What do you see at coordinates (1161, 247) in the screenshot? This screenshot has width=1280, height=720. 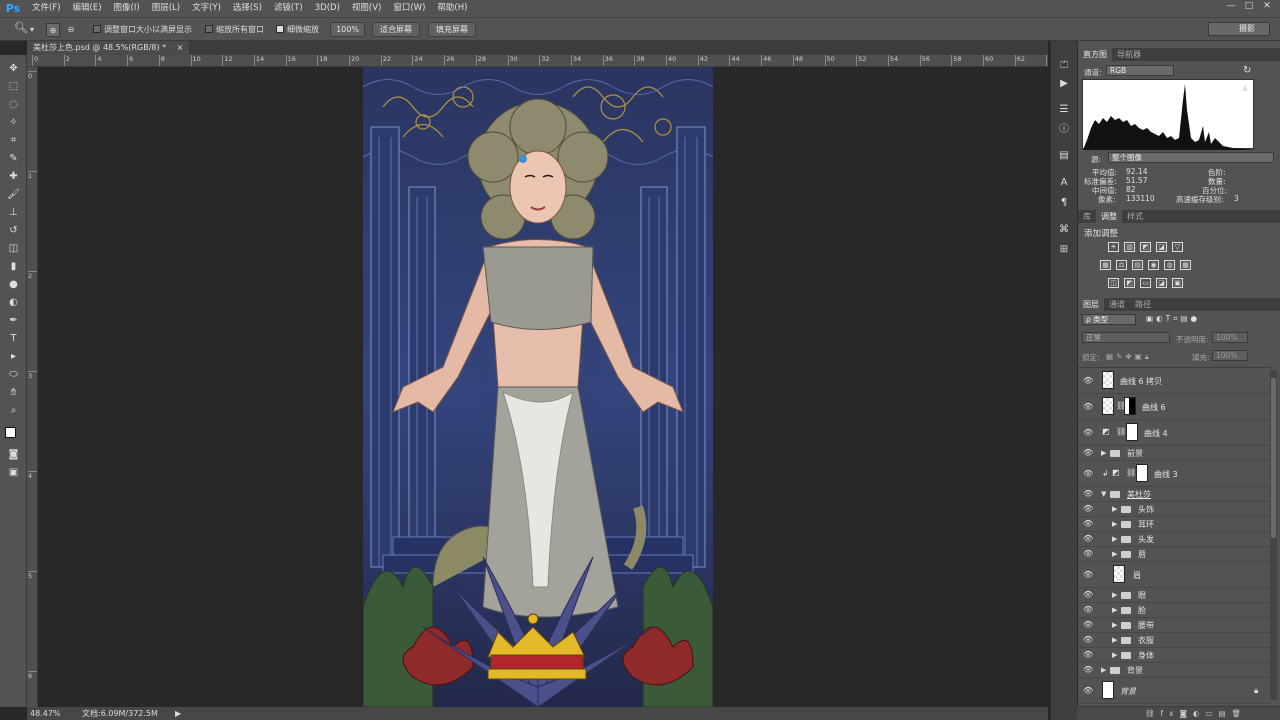 I see `adjustment-row1-3-icon: ◪` at bounding box center [1161, 247].